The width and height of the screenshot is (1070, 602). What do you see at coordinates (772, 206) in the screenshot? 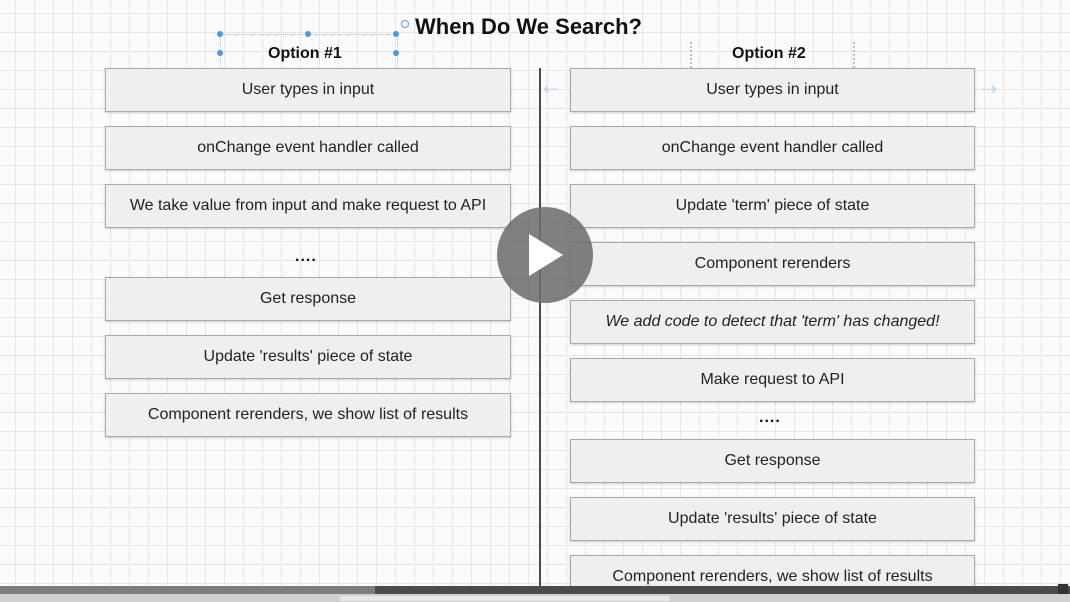
I see `option2-step-box: Update 'term' piece of state` at bounding box center [772, 206].